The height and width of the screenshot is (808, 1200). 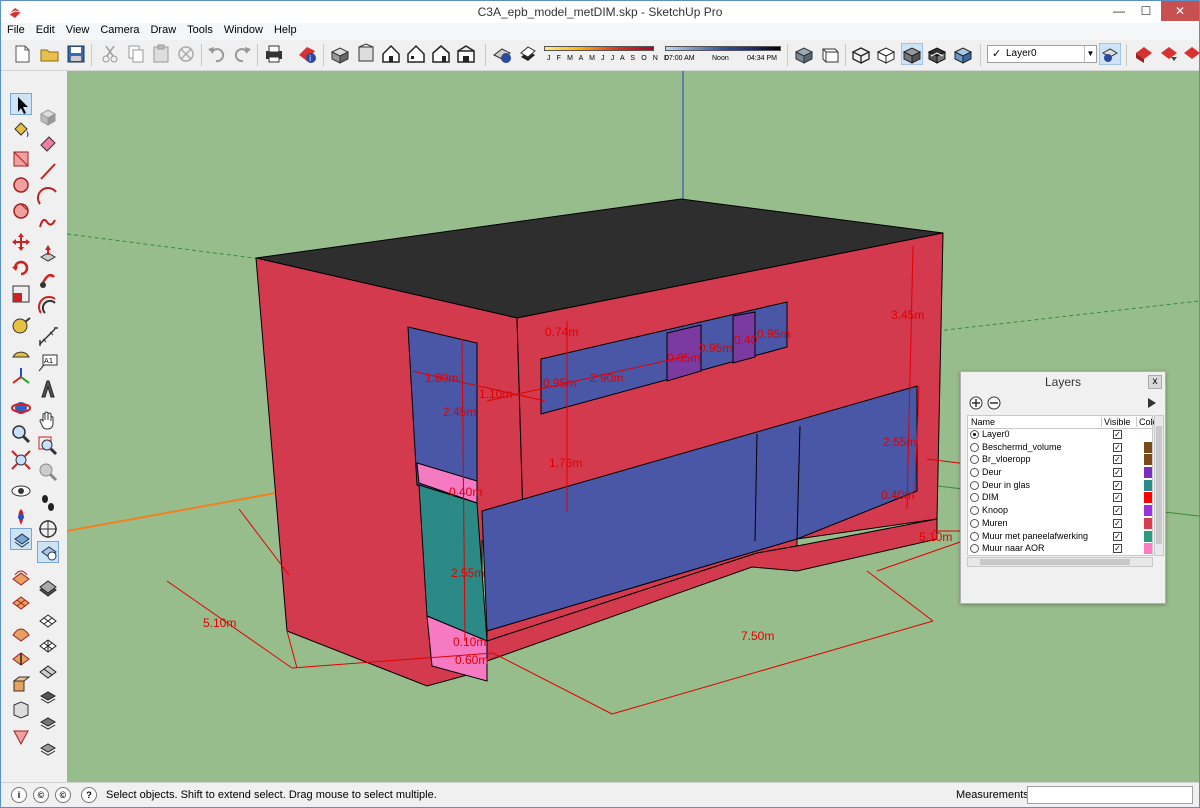 I want to click on previous-view-icon, so click(x=48, y=472).